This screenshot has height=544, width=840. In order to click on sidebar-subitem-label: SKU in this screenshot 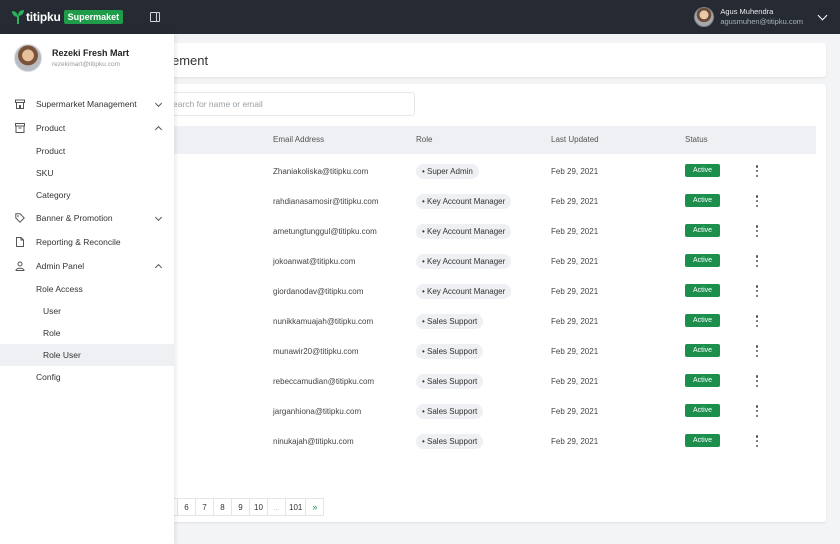, I will do `click(45, 173)`.